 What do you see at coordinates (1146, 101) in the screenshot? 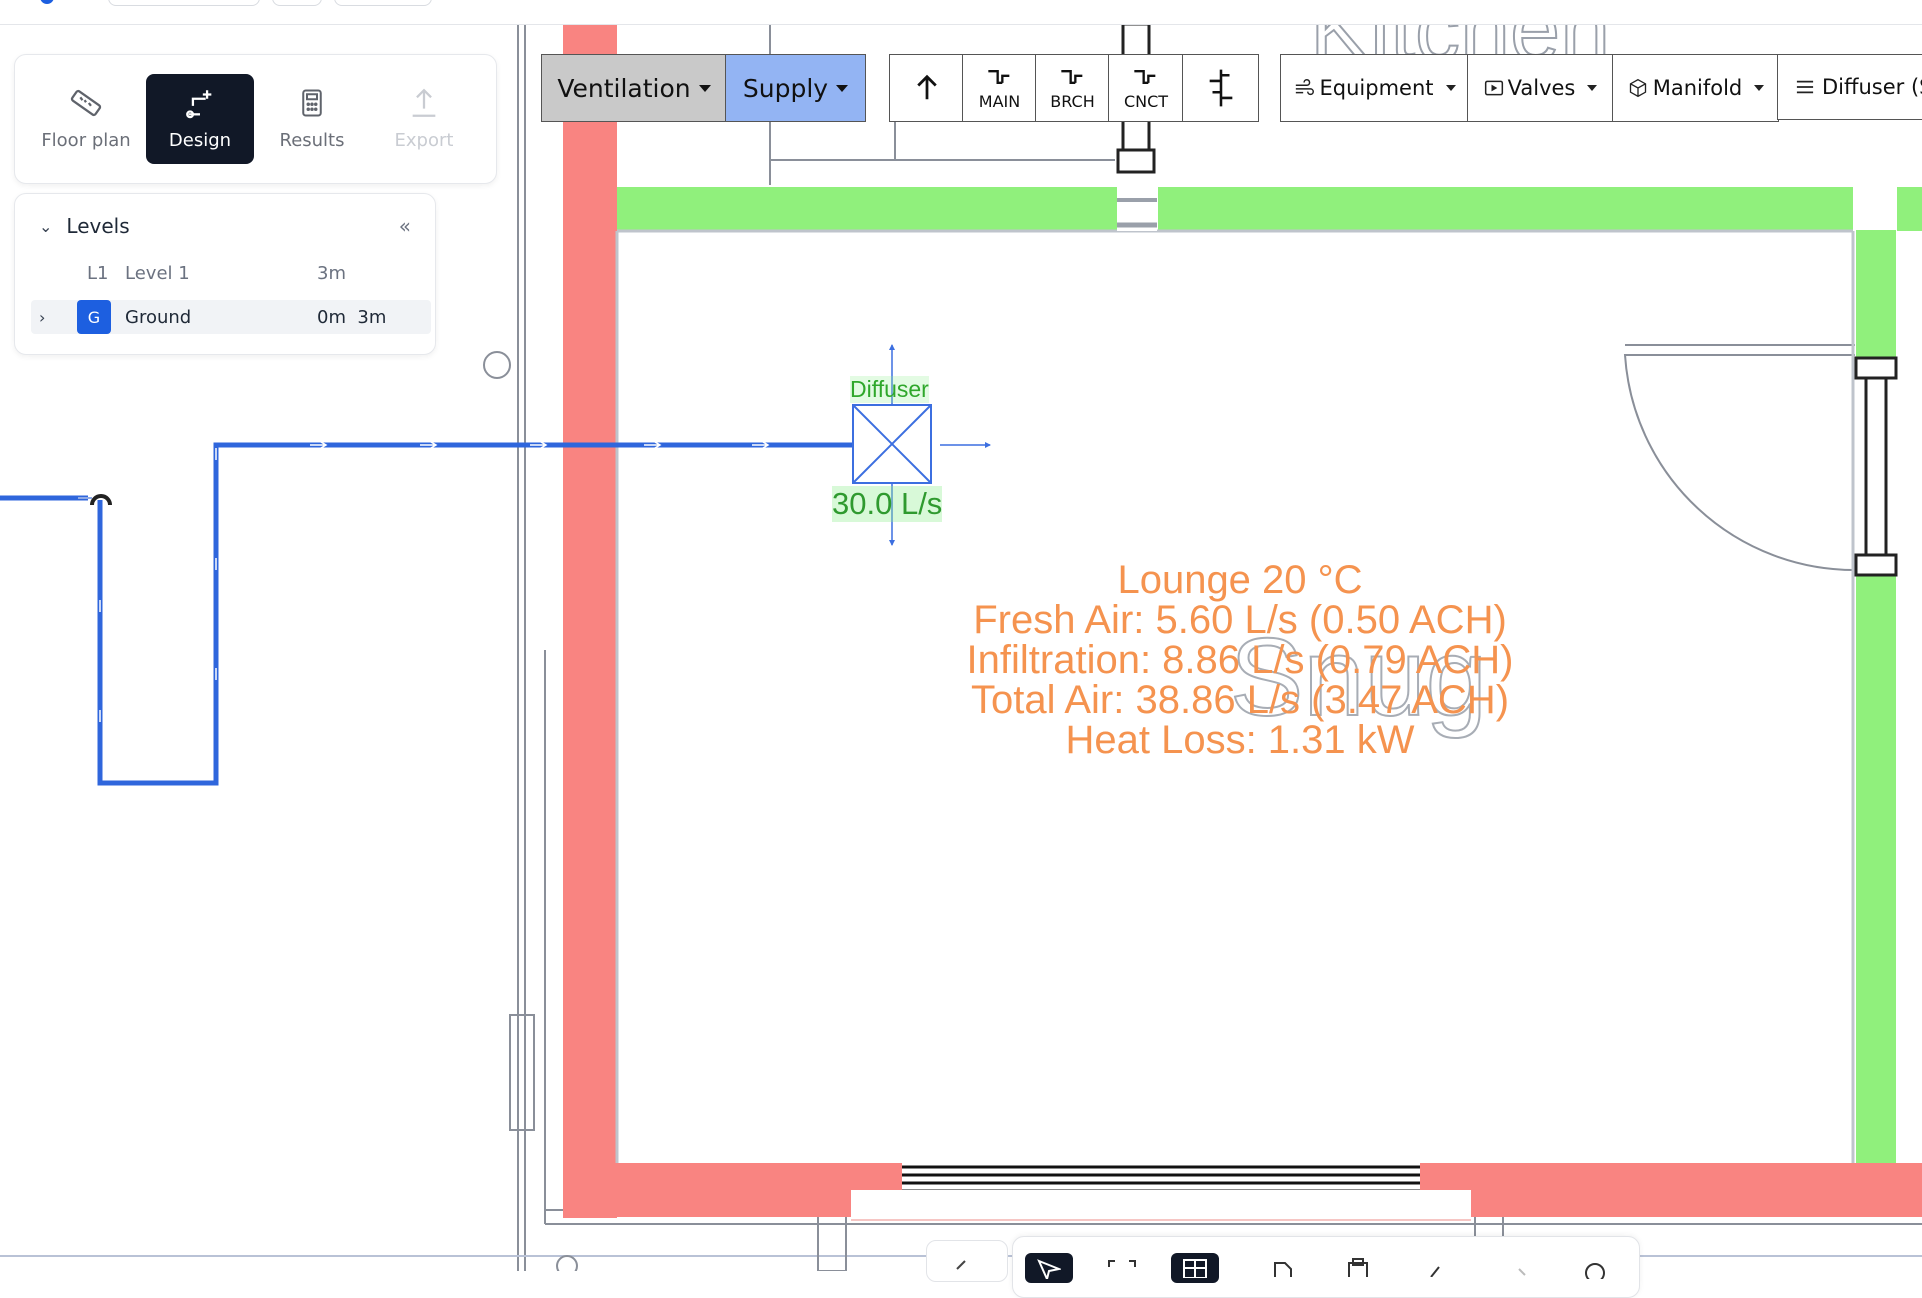
I see `connect-pipe-label: CNCT` at bounding box center [1146, 101].